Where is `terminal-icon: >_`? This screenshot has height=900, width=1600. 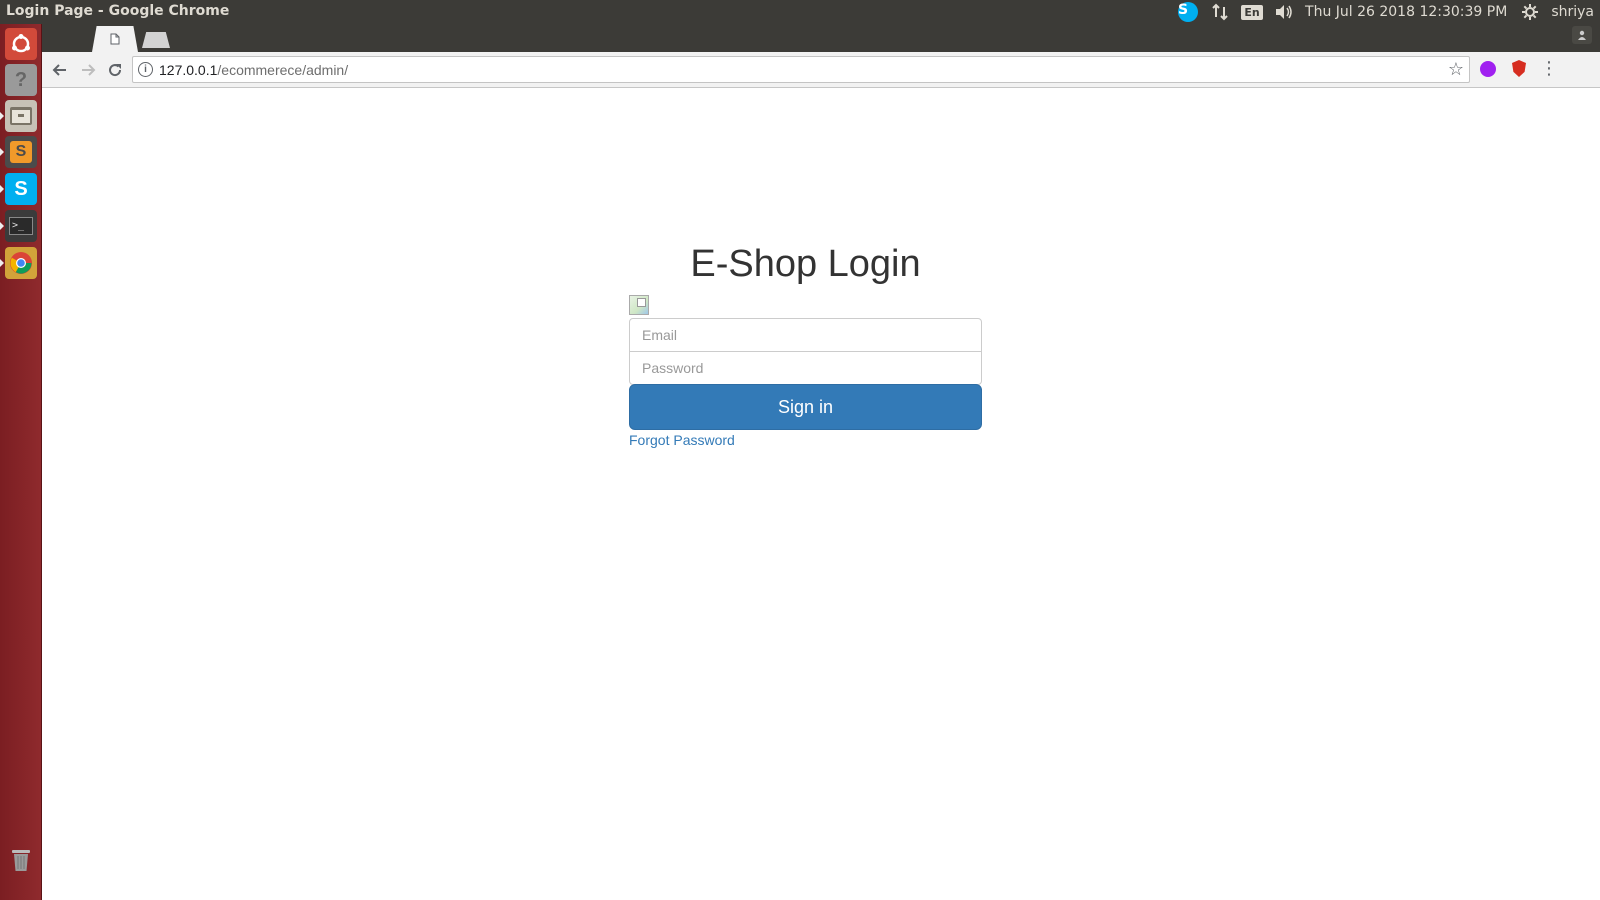
terminal-icon: >_ is located at coordinates (21, 226).